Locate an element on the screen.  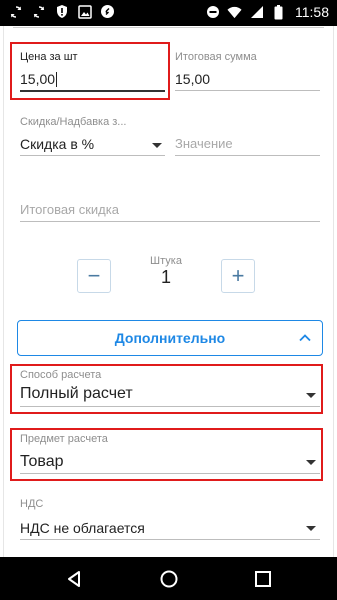
home-icon is located at coordinates (169, 579).